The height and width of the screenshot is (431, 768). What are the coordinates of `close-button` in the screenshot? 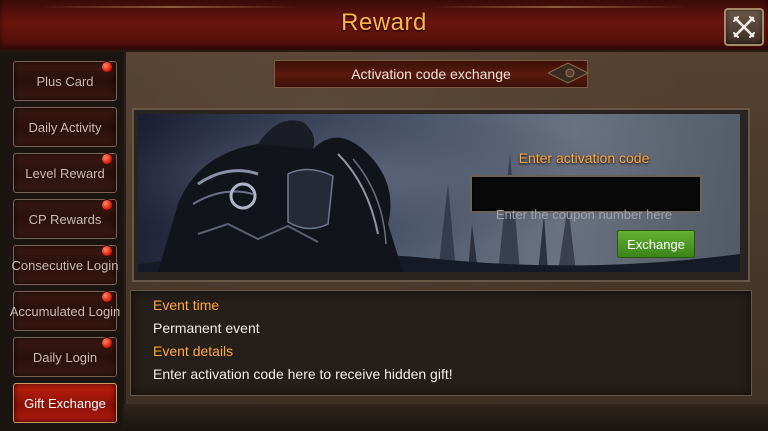 It's located at (744, 27).